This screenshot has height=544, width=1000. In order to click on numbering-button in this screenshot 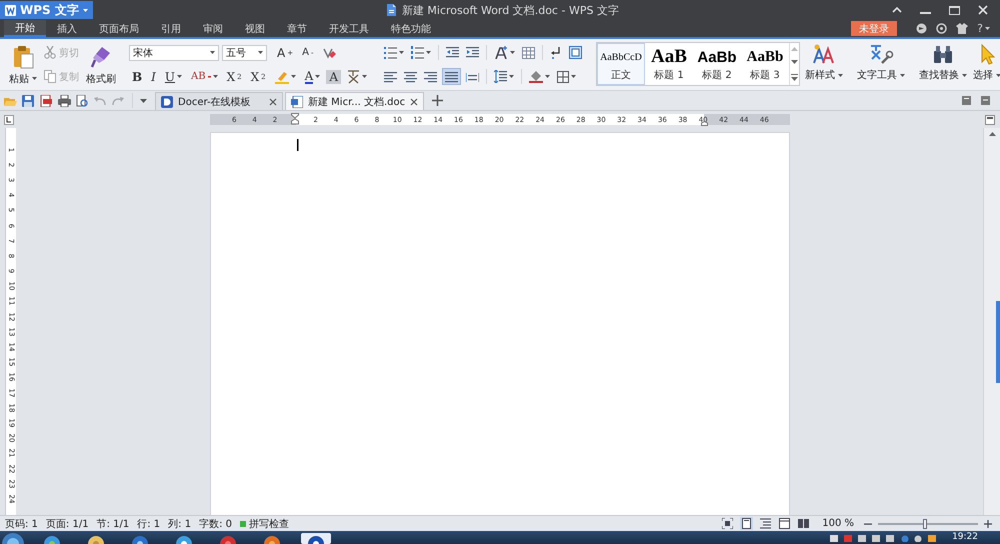, I will do `click(420, 52)`.